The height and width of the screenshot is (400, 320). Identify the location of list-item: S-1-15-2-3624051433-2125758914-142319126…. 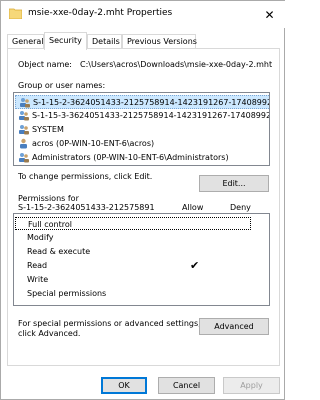
(142, 102).